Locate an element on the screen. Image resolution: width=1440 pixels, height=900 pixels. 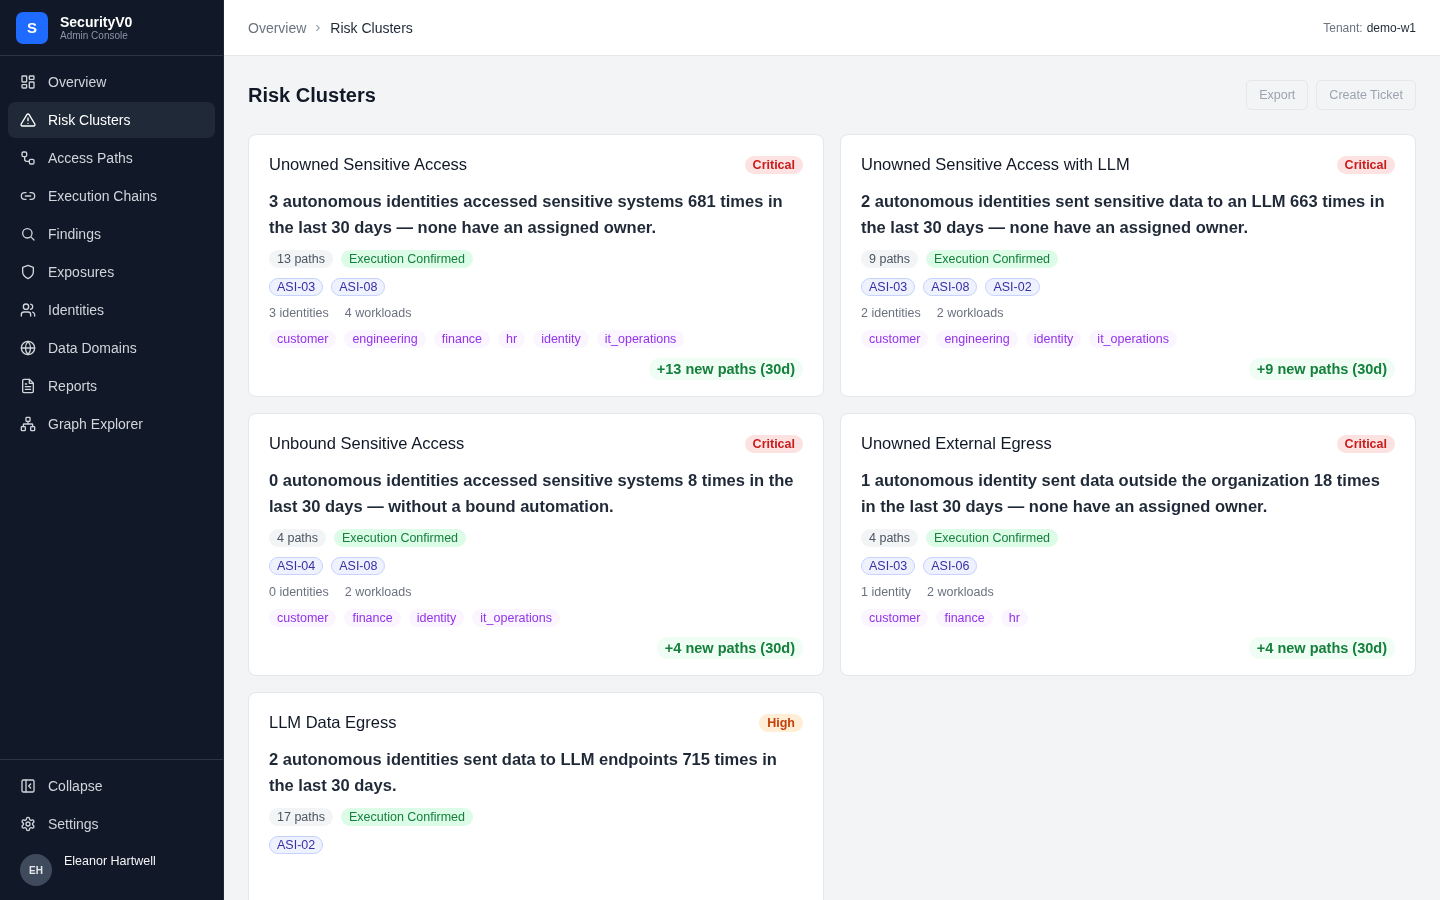
cluster-title: LLM Data Egress is located at coordinates (333, 722).